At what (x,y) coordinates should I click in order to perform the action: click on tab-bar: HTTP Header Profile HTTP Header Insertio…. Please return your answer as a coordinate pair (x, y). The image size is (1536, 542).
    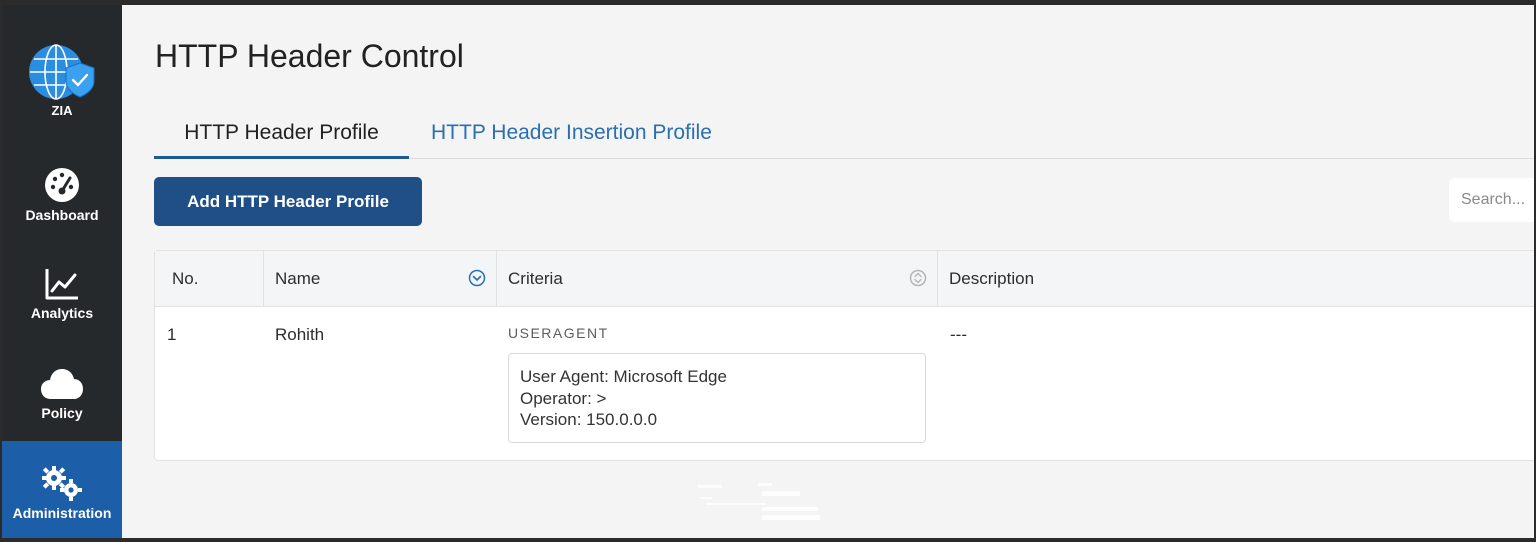
    Looking at the image, I should click on (844, 134).